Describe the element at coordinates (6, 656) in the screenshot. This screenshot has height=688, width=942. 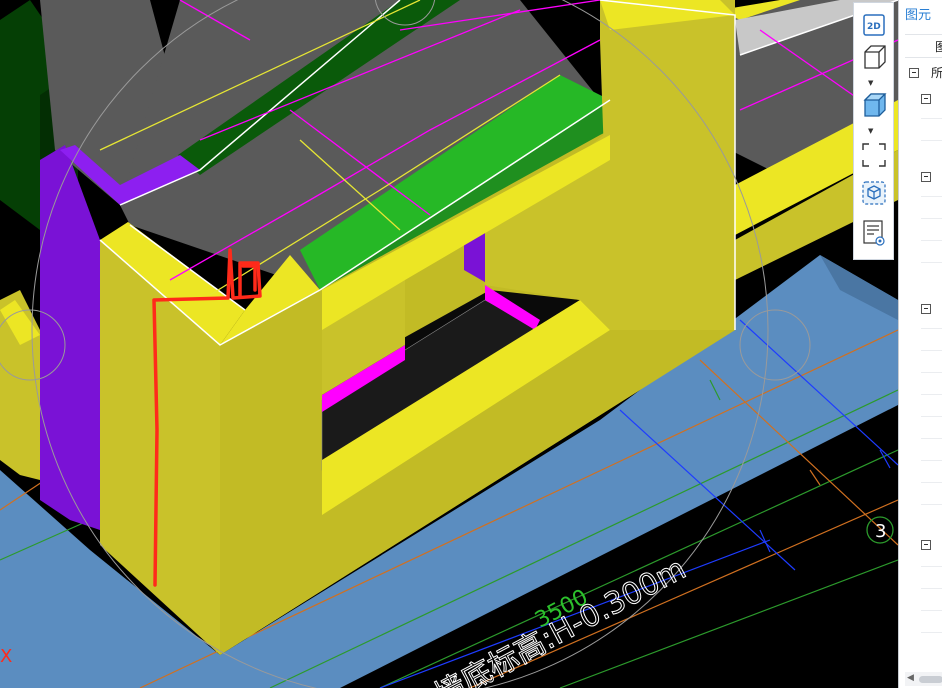
I see `x-axis-label: X` at that location.